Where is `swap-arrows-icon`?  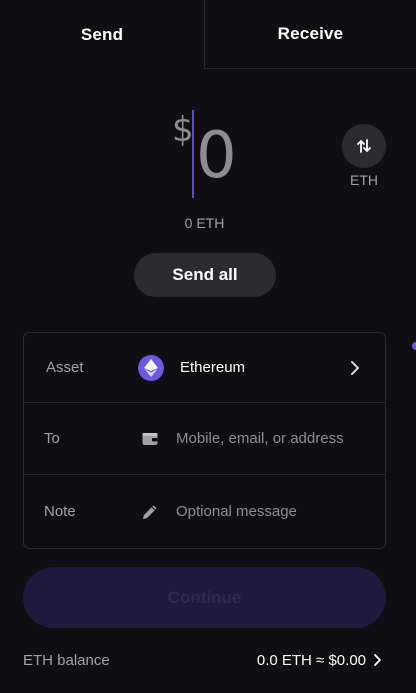 swap-arrows-icon is located at coordinates (364, 146).